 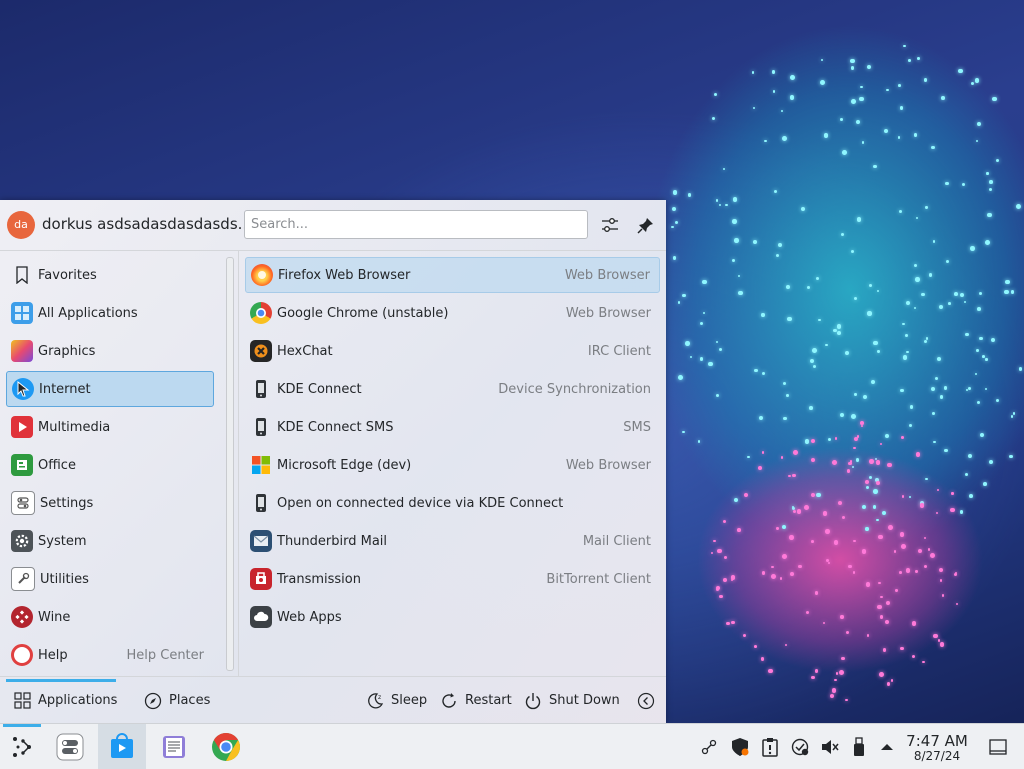 What do you see at coordinates (110, 313) in the screenshot?
I see `category-all-applications: All Applications` at bounding box center [110, 313].